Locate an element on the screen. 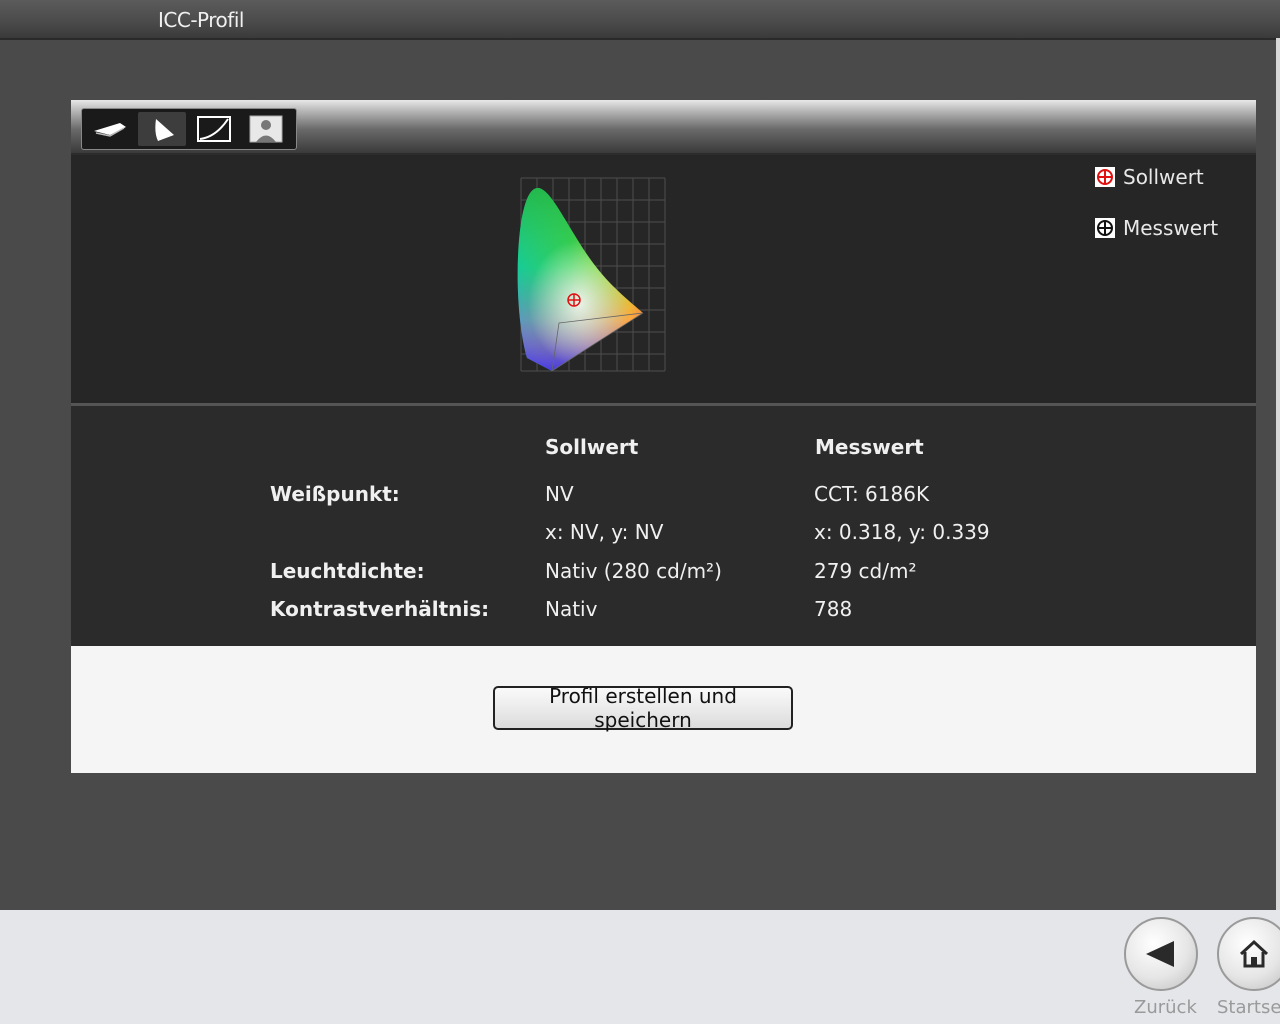 The image size is (1280, 1024). row-label-contrast: Kontrastverhältnis: is located at coordinates (380, 609).